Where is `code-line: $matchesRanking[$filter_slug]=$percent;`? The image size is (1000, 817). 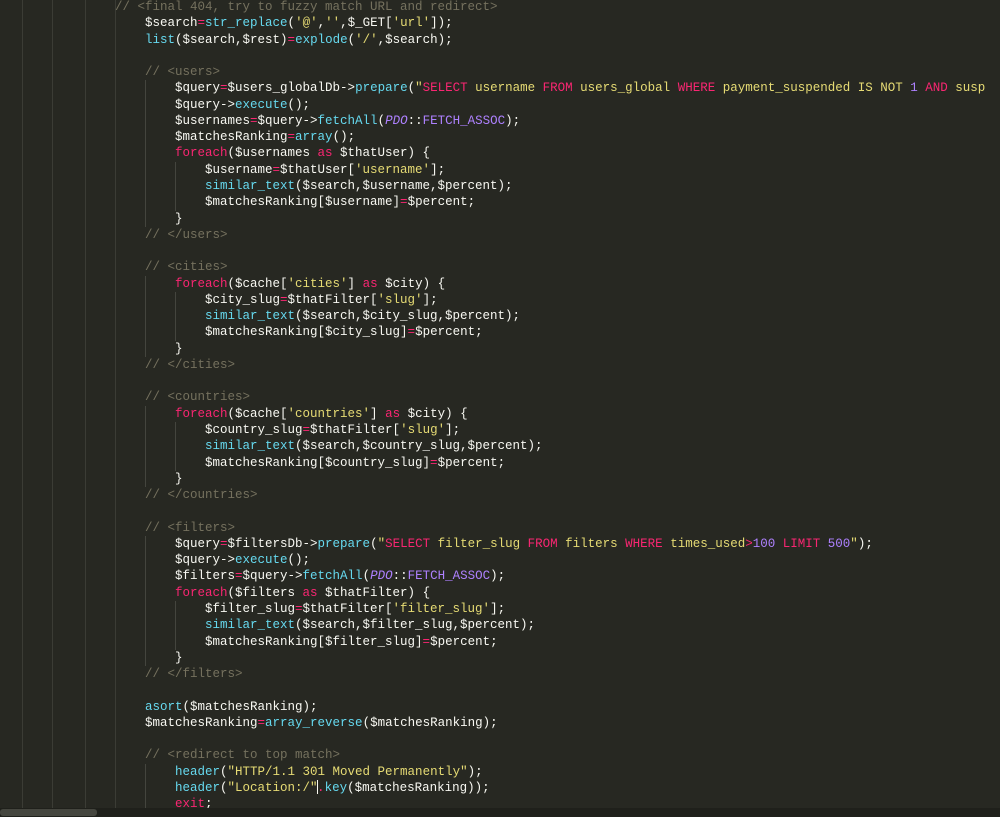
code-line: $matchesRanking[$filter_slug]=$percent; is located at coordinates (249, 642).